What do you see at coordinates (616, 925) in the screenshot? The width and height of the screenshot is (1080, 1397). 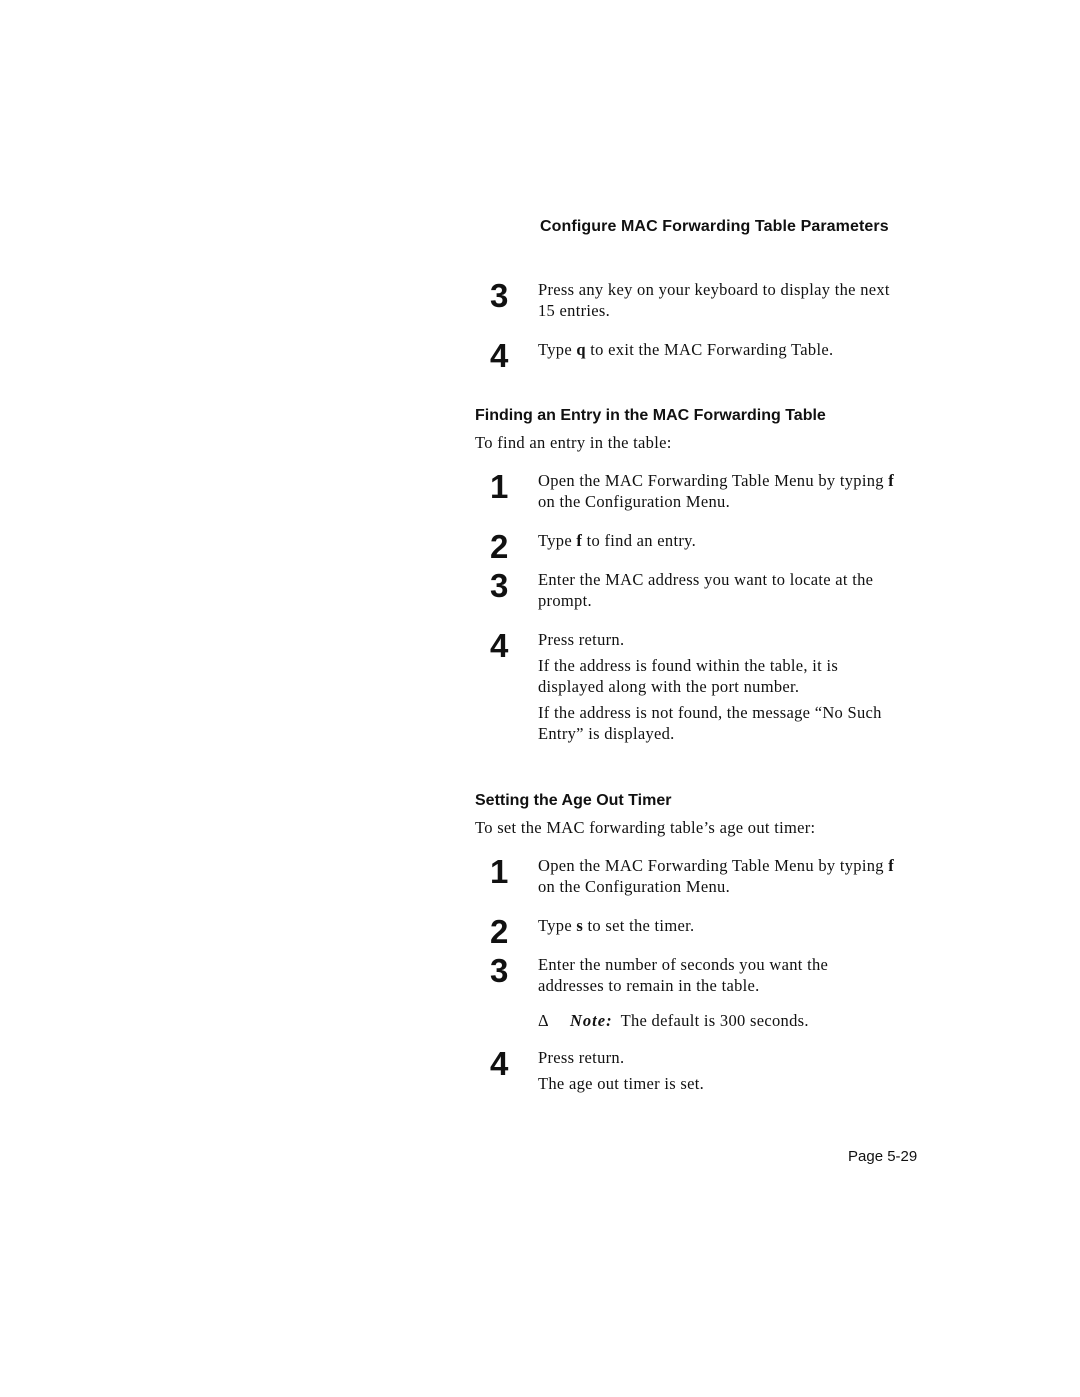 I see `step-paragraph: Type s to set the timer.` at bounding box center [616, 925].